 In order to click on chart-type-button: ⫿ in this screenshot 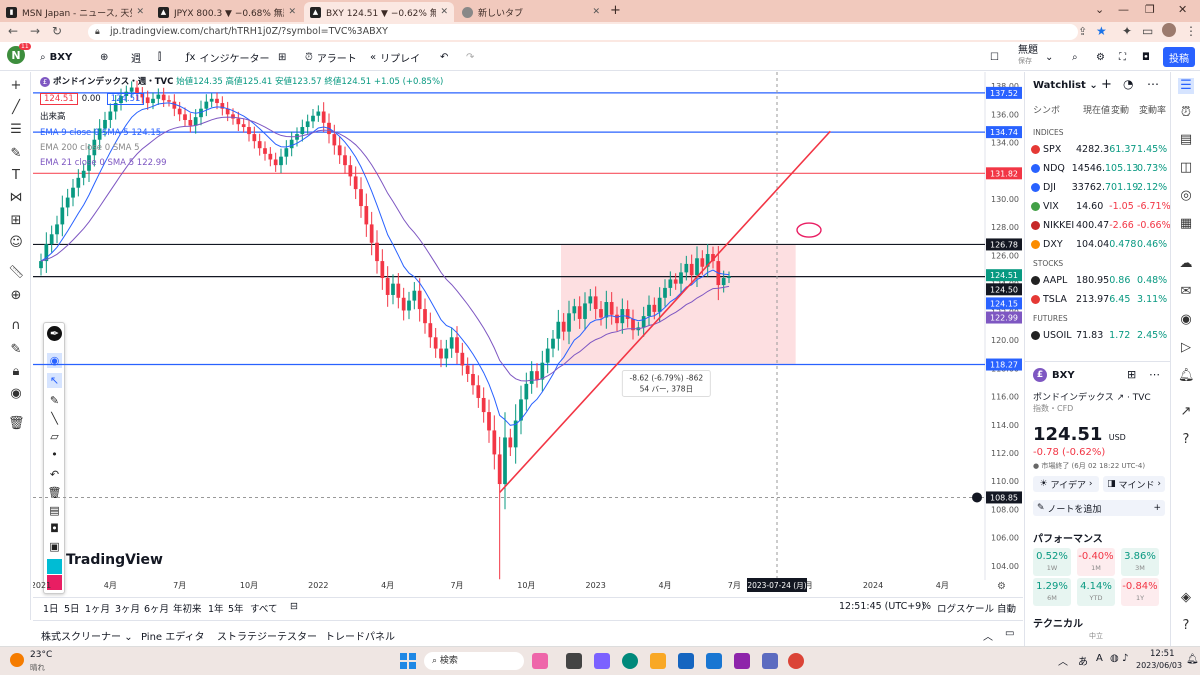, I will do `click(159, 57)`.